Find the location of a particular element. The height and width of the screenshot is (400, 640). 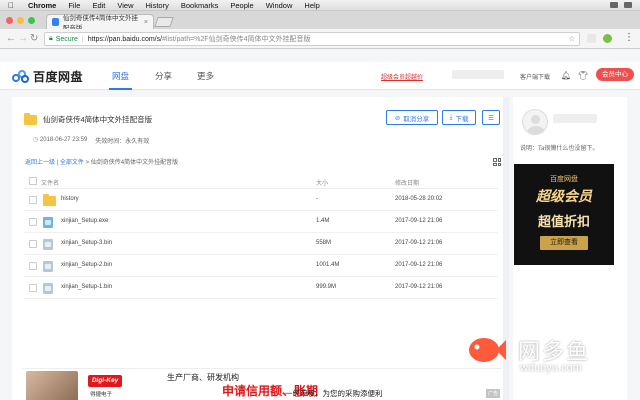

menu-edit: Edit is located at coordinates (98, 5).